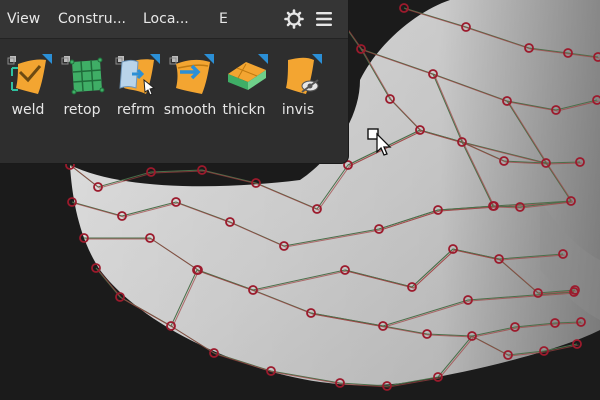 The width and height of the screenshot is (600, 400). What do you see at coordinates (298, 110) in the screenshot?
I see `tool-label: invis` at bounding box center [298, 110].